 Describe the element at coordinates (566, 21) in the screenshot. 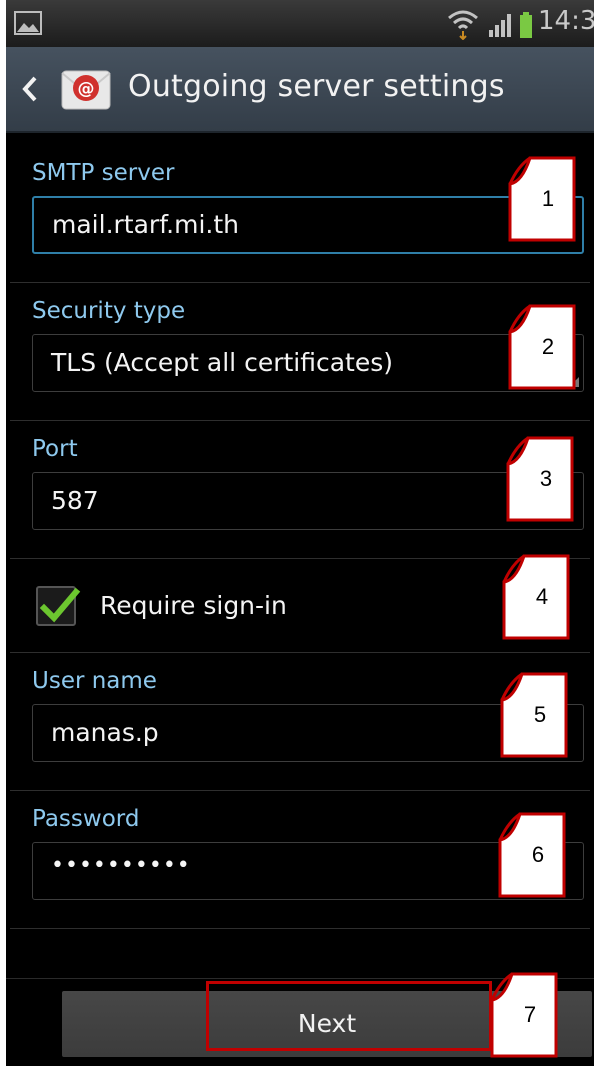

I see `status-time: 14:34` at that location.